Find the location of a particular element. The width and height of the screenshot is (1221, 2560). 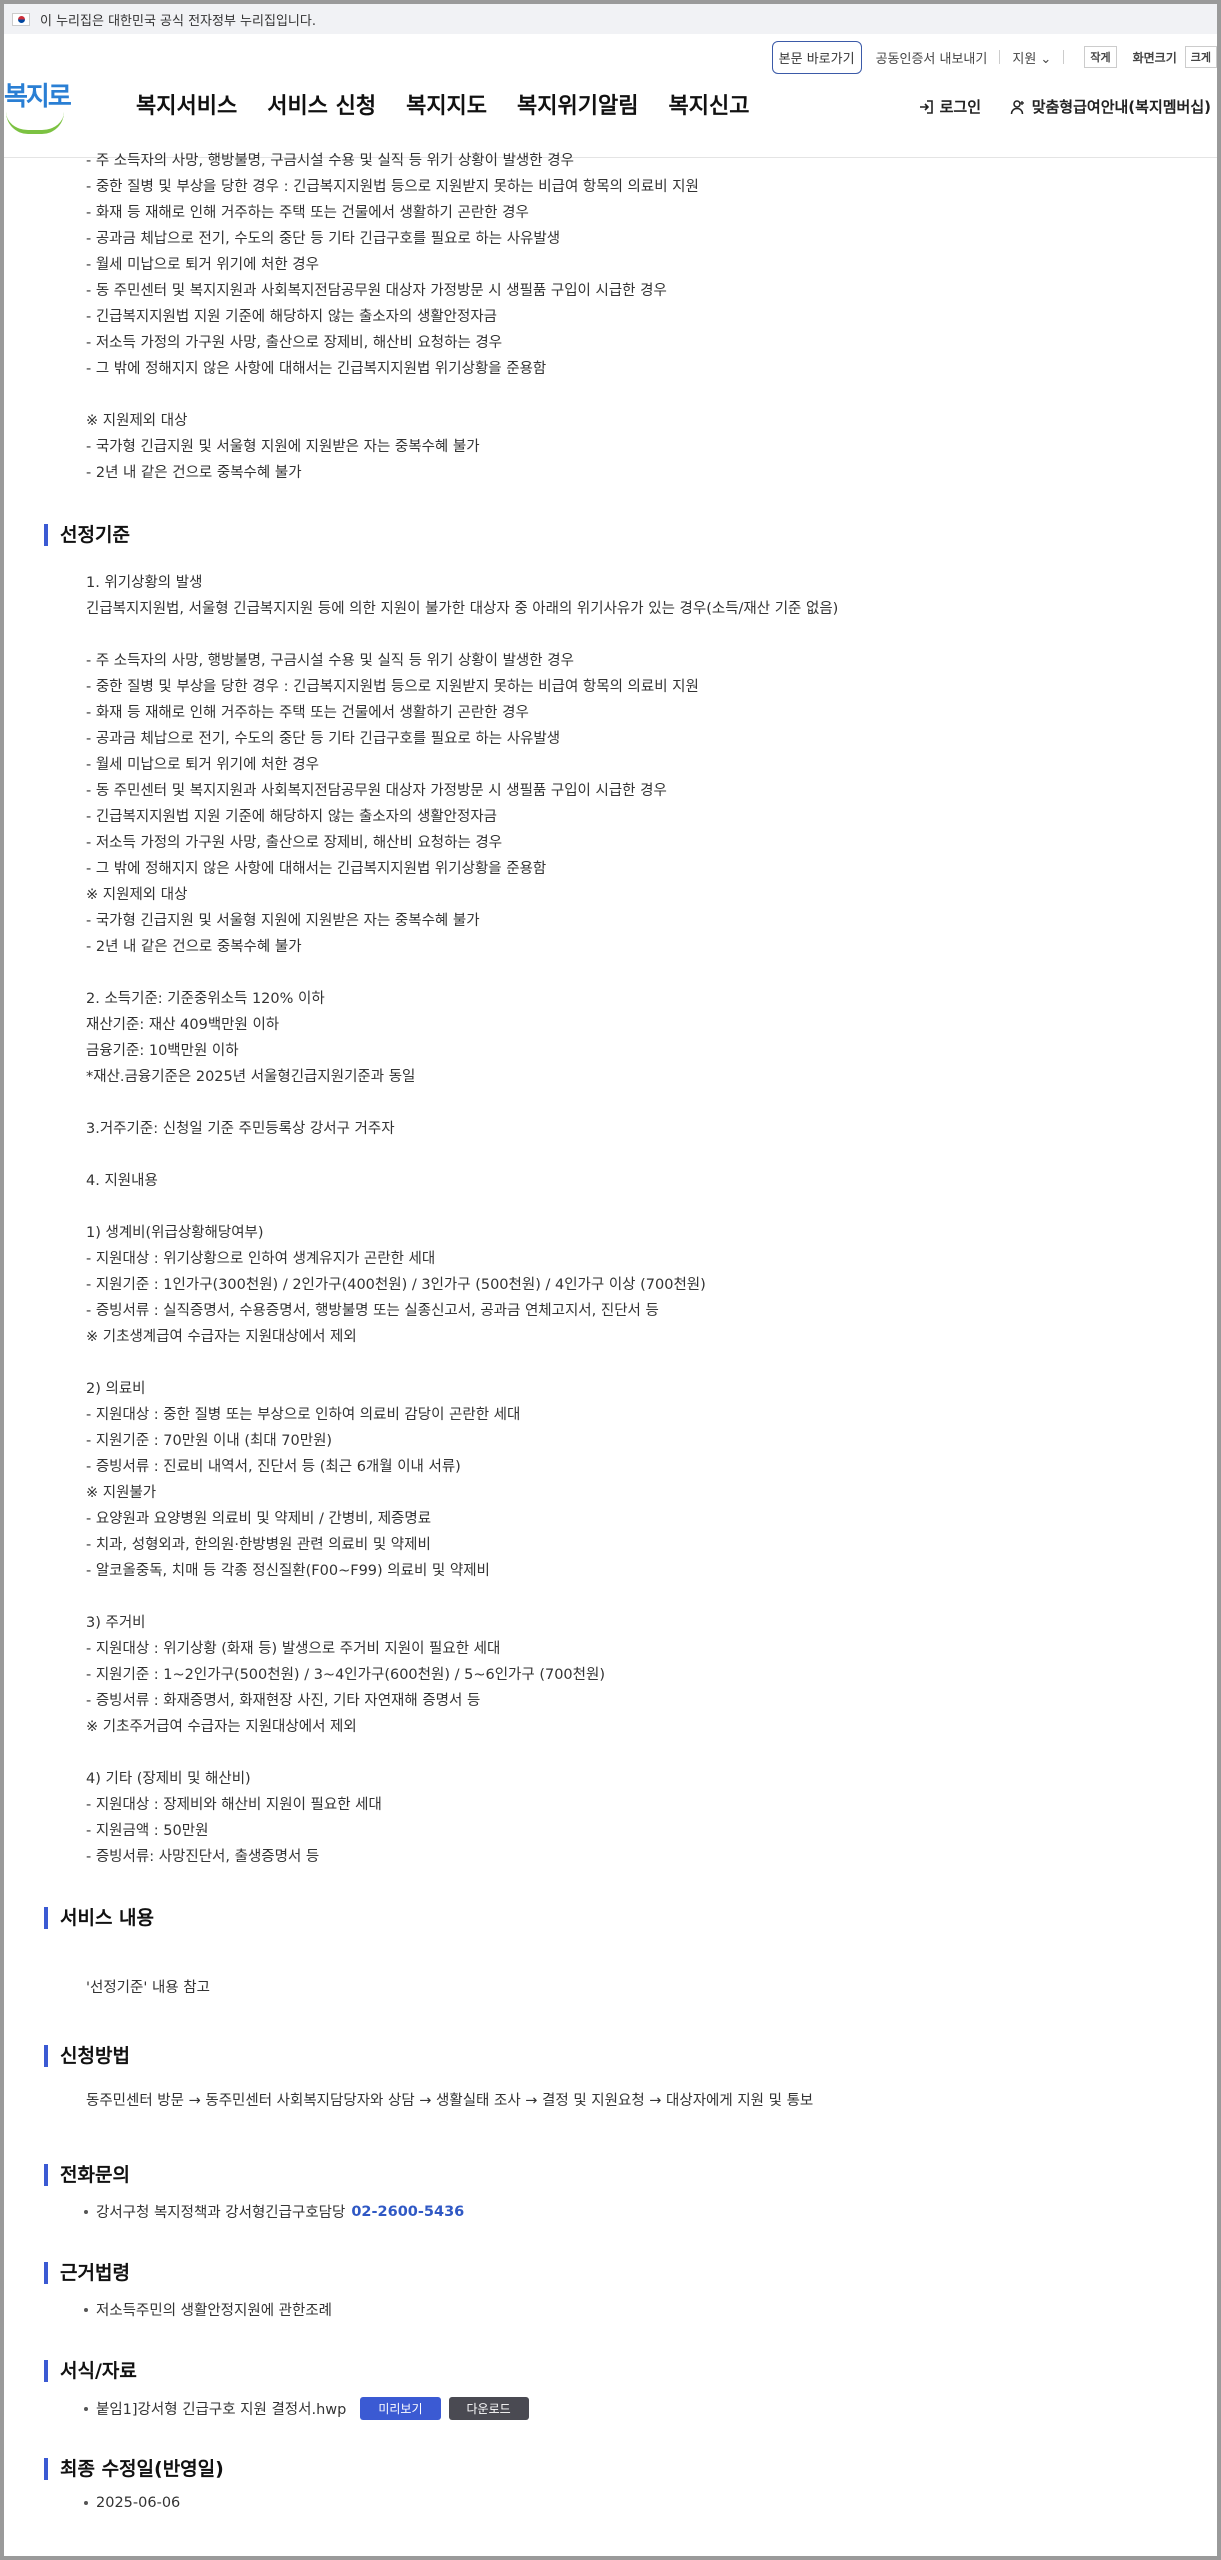

law-text: 저소득주민의 생활안정지원에 관한조례 is located at coordinates (214, 2309).